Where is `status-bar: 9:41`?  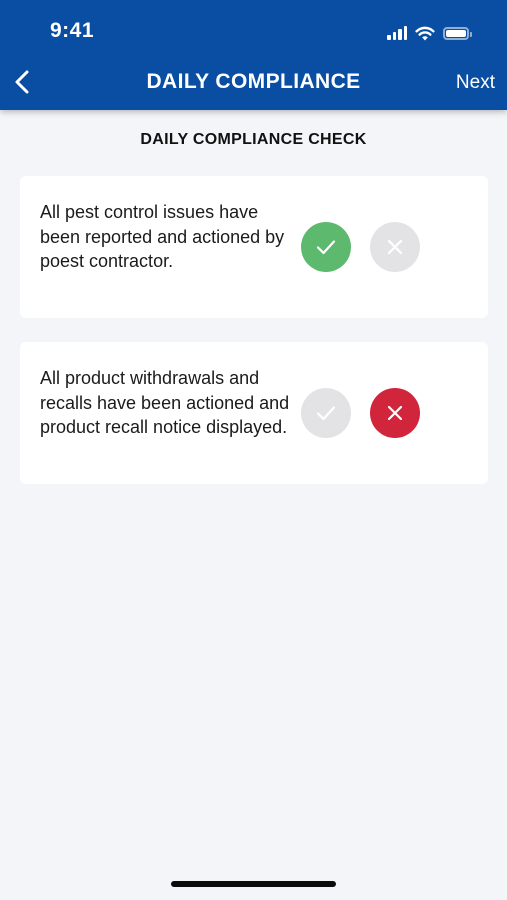
status-bar: 9:41 is located at coordinates (253, 30).